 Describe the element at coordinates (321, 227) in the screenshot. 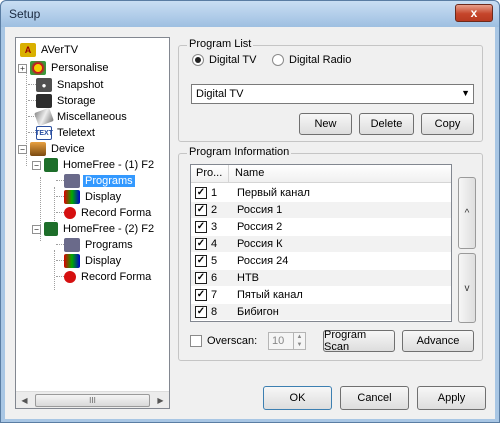

I see `table-row: ✓ 3 Россия 2` at that location.